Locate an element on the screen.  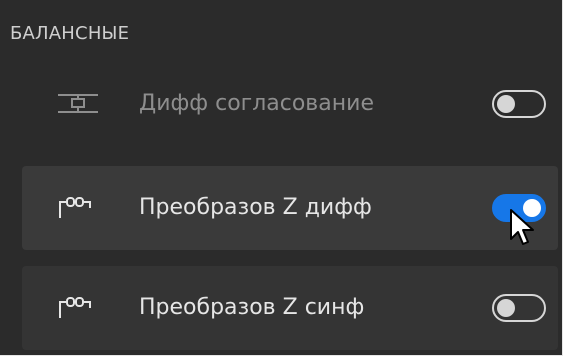
z-transform-common-toggle is located at coordinates (519, 308).